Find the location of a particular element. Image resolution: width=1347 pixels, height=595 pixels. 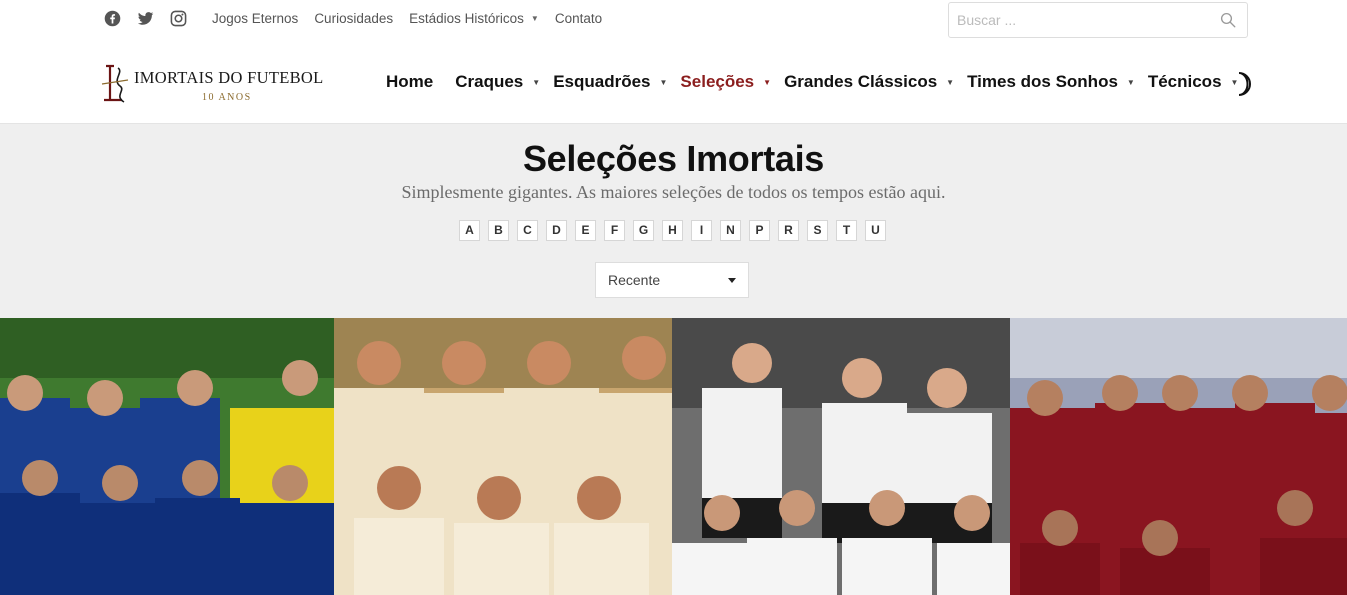

letter-filter-h: H is located at coordinates (672, 230).